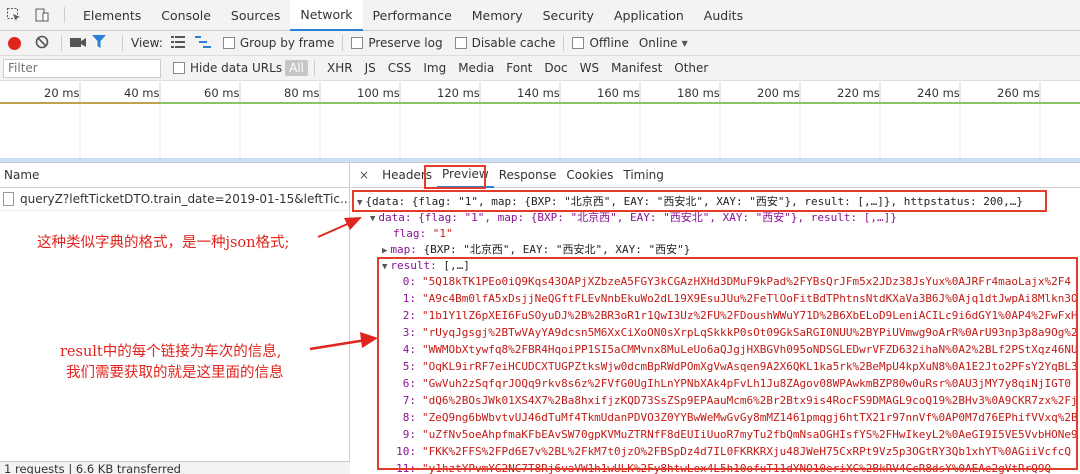 This screenshot has height=474, width=1080. Describe the element at coordinates (343, 284) in the screenshot. I see `annotation-arrows` at that location.